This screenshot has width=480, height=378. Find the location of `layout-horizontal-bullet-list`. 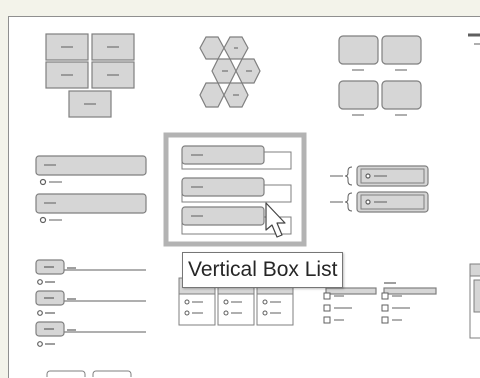

layout-horizontal-bullet-list is located at coordinates (90, 303).